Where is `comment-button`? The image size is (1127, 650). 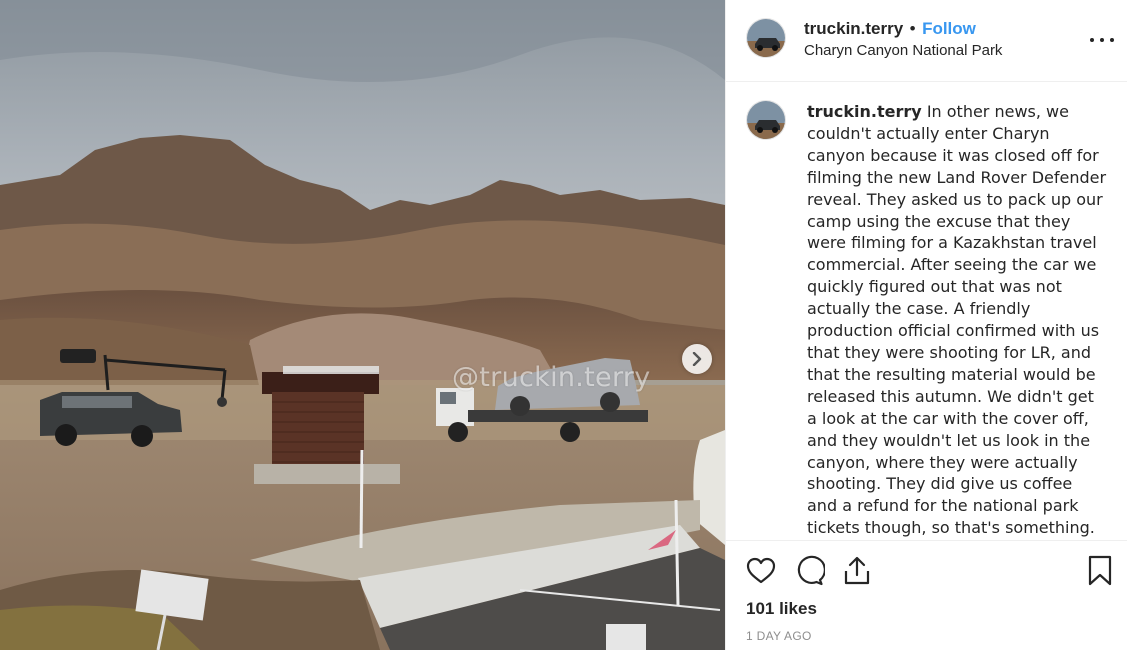 comment-button is located at coordinates (809, 571).